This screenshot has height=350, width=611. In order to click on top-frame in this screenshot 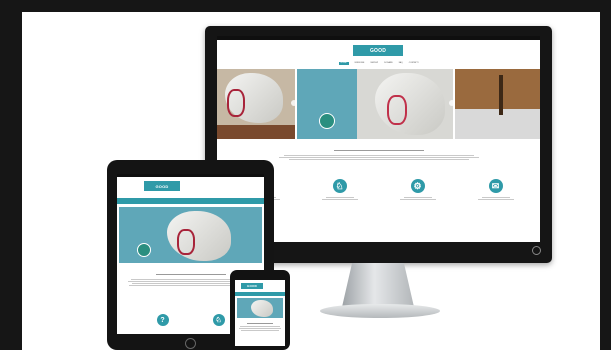, I will do `click(305, 6)`.